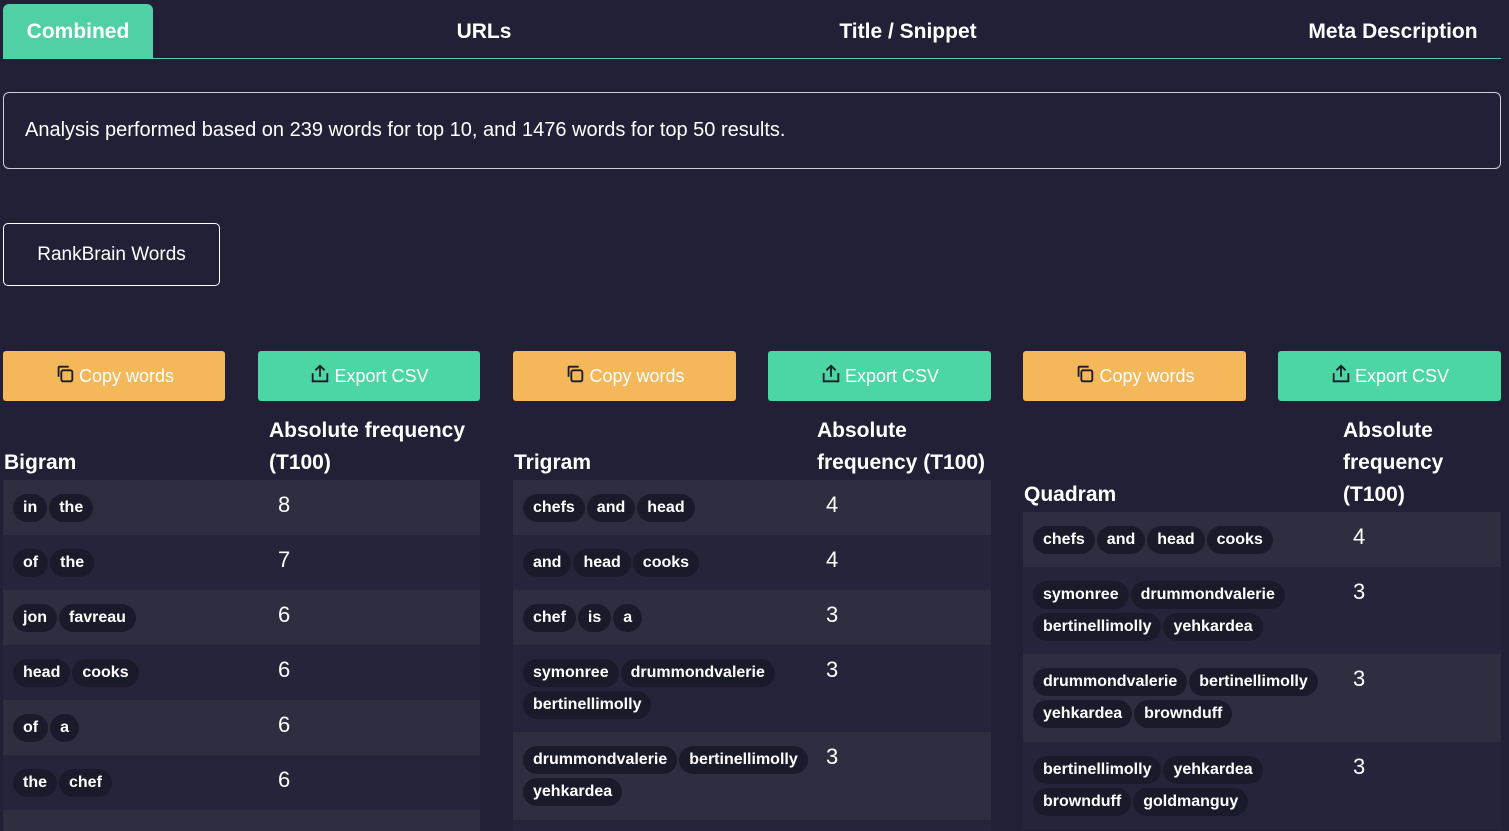 The width and height of the screenshot is (1509, 831). I want to click on tab-meta-description: Meta Description, so click(1393, 31).